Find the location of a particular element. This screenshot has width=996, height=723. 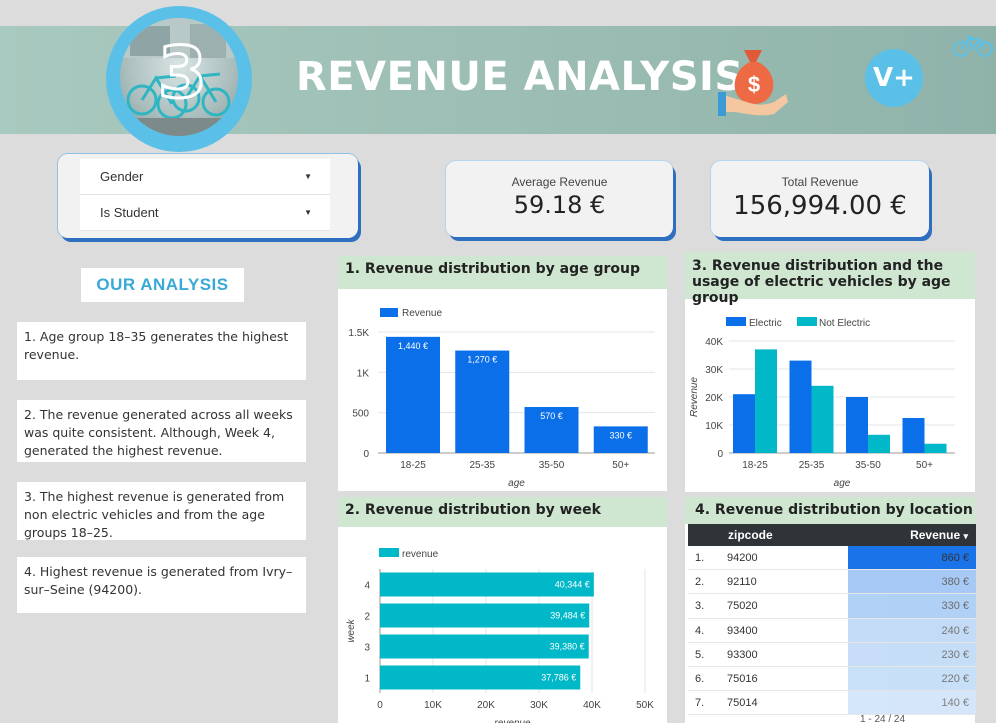

data-label: 40,344 € is located at coordinates (572, 585).